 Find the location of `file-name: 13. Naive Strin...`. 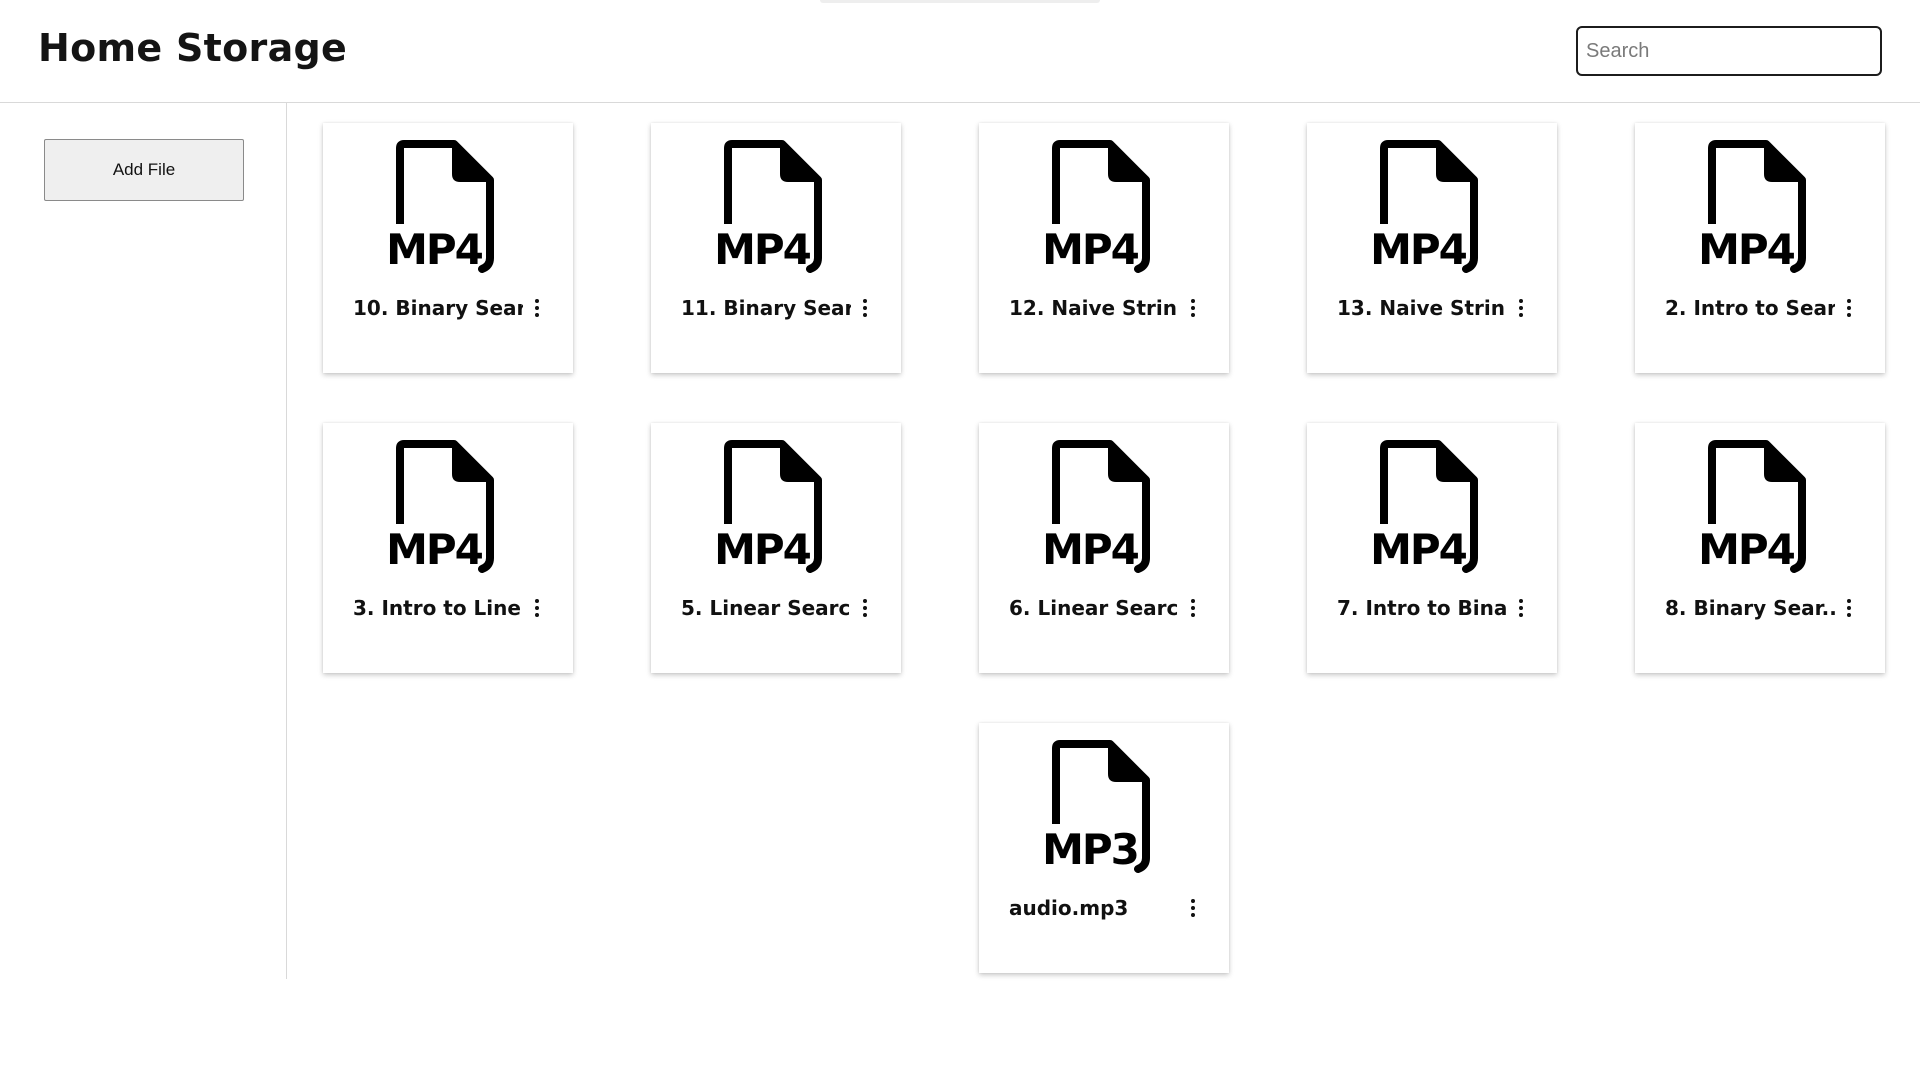

file-name: 13. Naive Strin... is located at coordinates (1422, 308).